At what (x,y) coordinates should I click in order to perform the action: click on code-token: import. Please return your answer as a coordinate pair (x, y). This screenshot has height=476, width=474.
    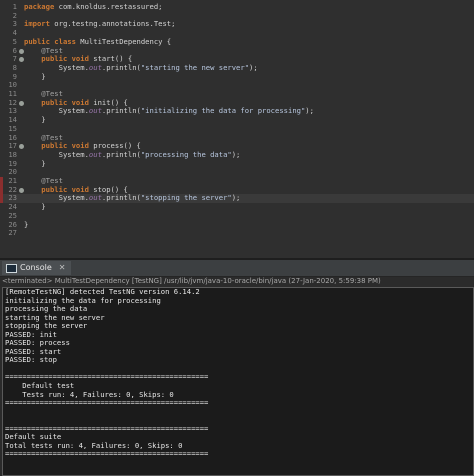
    Looking at the image, I should click on (37, 24).